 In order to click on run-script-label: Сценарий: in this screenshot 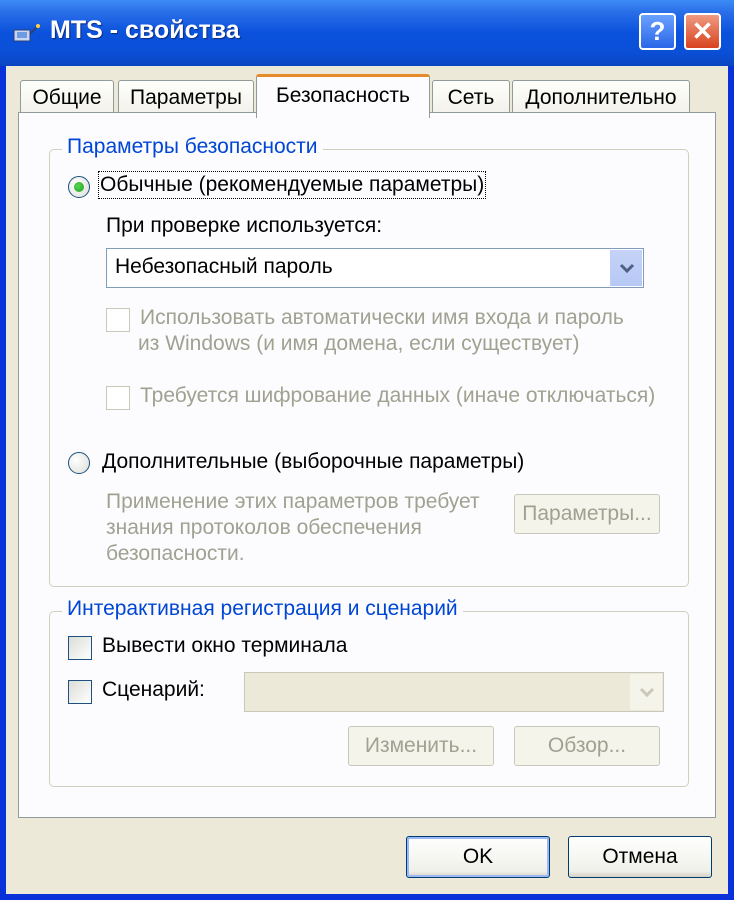, I will do `click(153, 690)`.